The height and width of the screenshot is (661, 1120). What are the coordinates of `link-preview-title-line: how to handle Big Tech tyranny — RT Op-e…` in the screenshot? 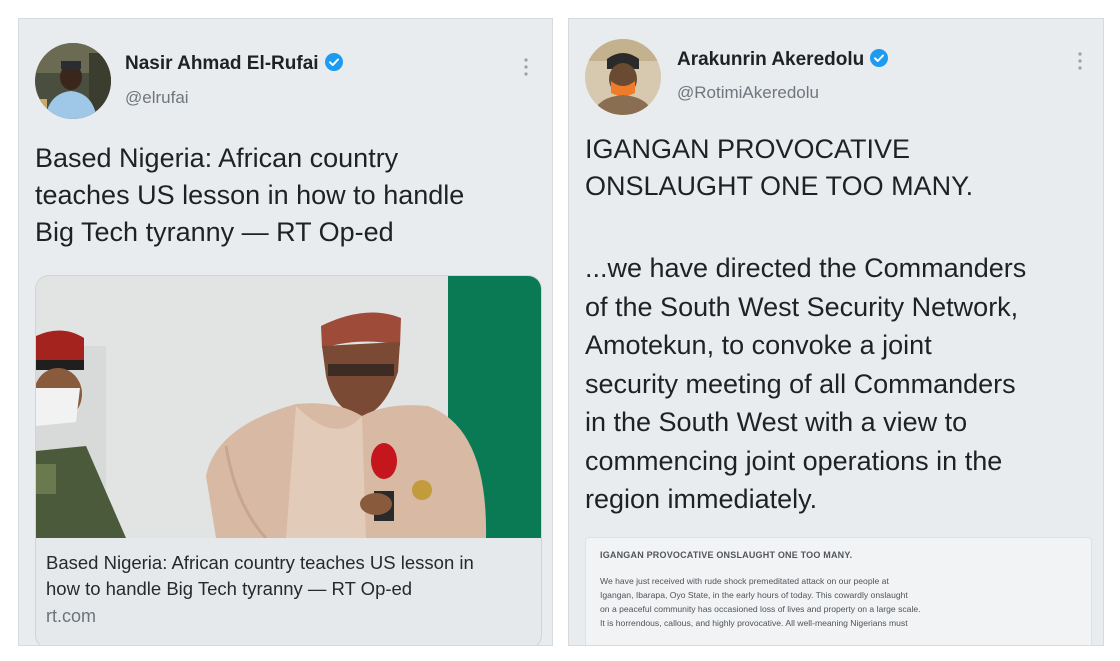 It's located at (229, 588).